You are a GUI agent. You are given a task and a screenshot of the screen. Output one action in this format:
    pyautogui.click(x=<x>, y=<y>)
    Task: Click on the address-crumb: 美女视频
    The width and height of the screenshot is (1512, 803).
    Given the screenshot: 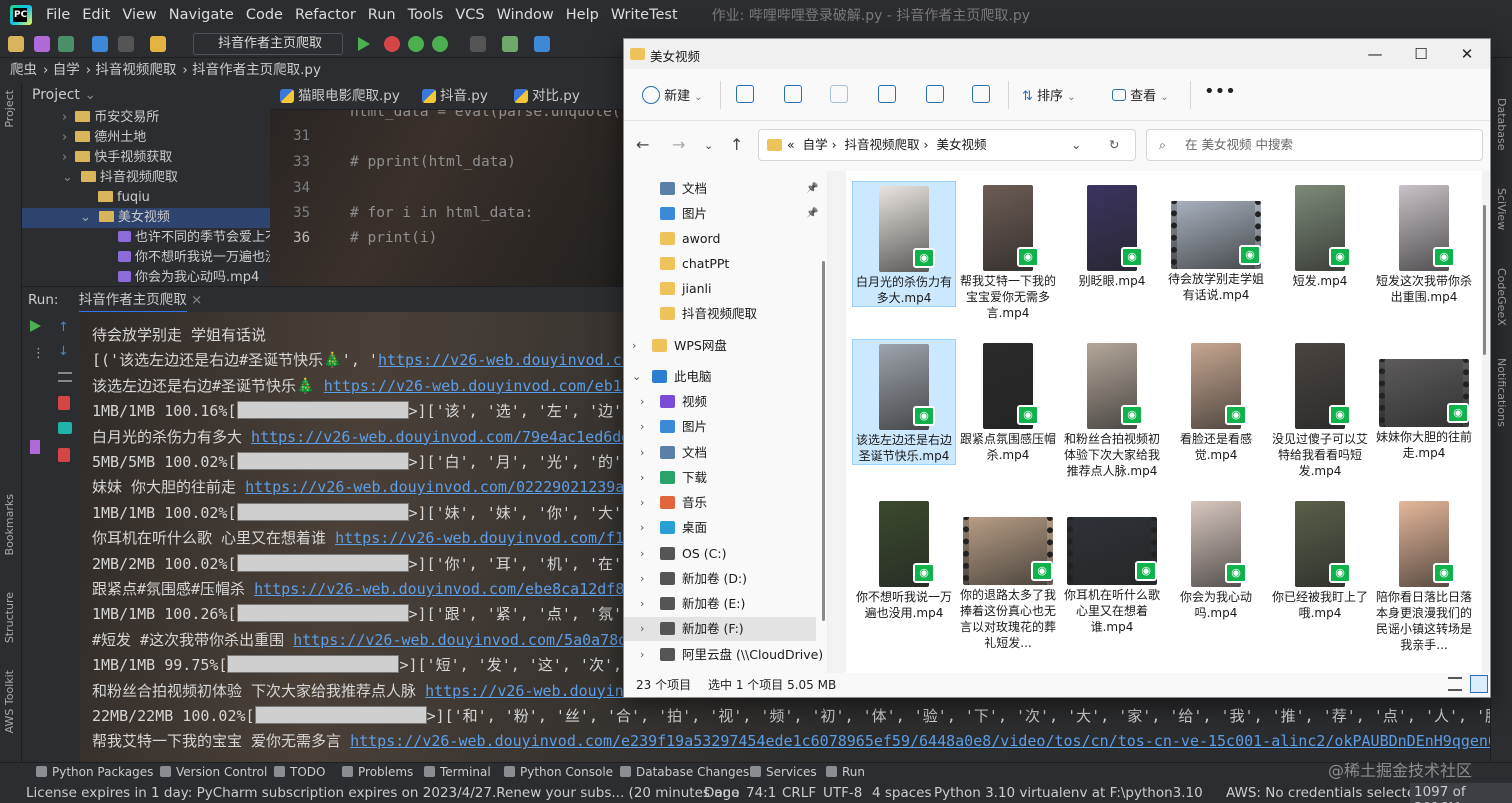 What is the action you would take?
    pyautogui.click(x=961, y=144)
    